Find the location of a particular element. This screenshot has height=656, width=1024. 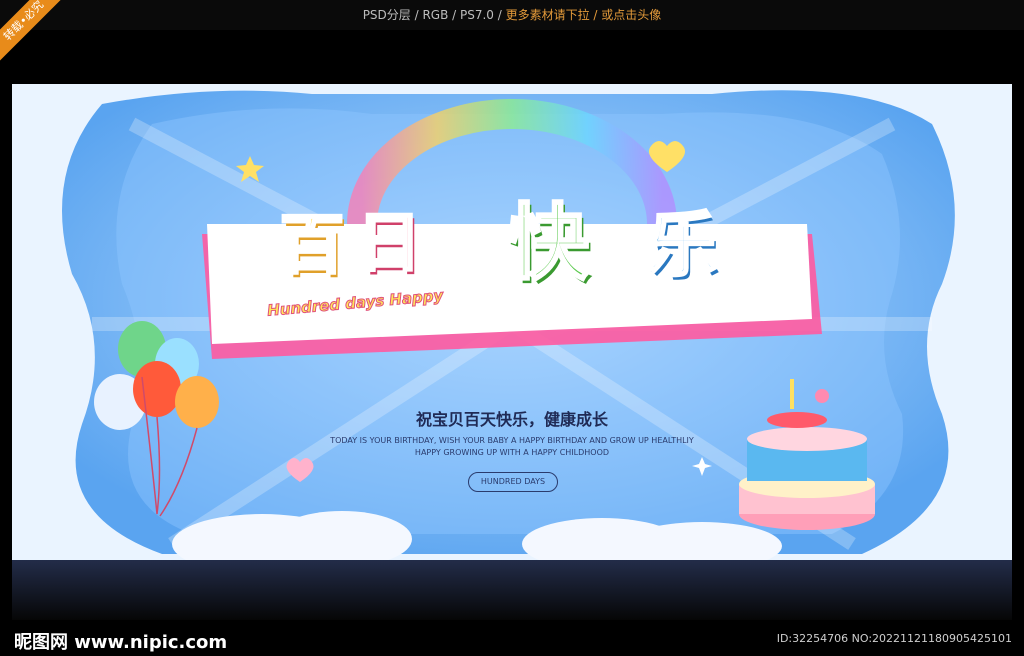

title-char-2: 日 is located at coordinates (389, 244).